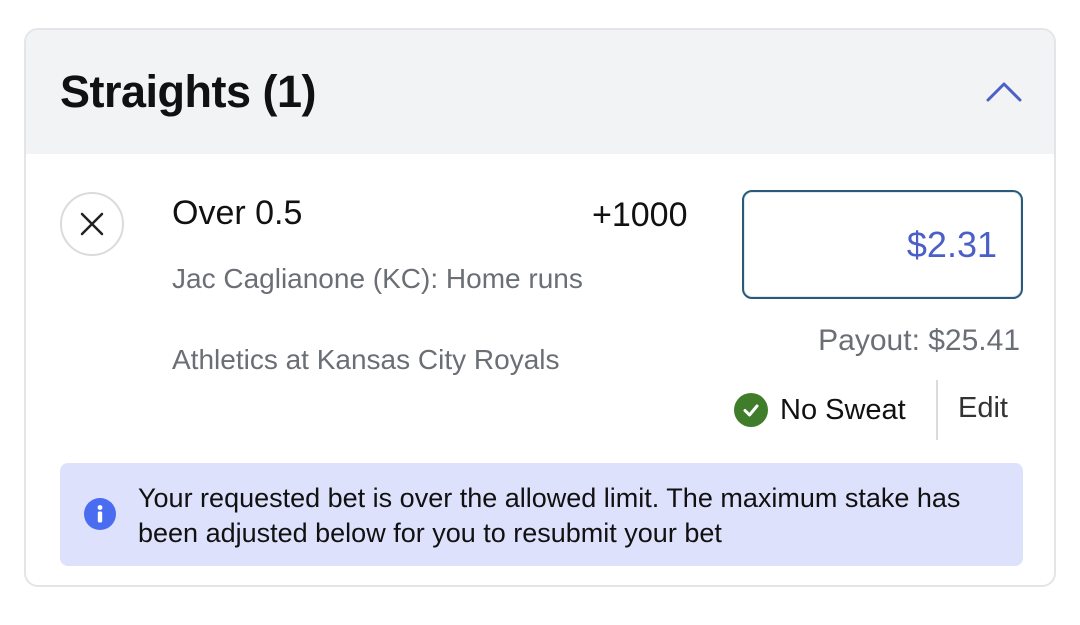 This screenshot has width=1080, height=625. I want to click on no-sweat-label: No Sweat, so click(843, 409).